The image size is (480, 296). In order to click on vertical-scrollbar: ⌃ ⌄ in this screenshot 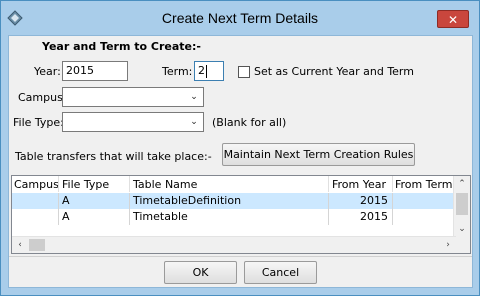, I will do `click(461, 206)`.